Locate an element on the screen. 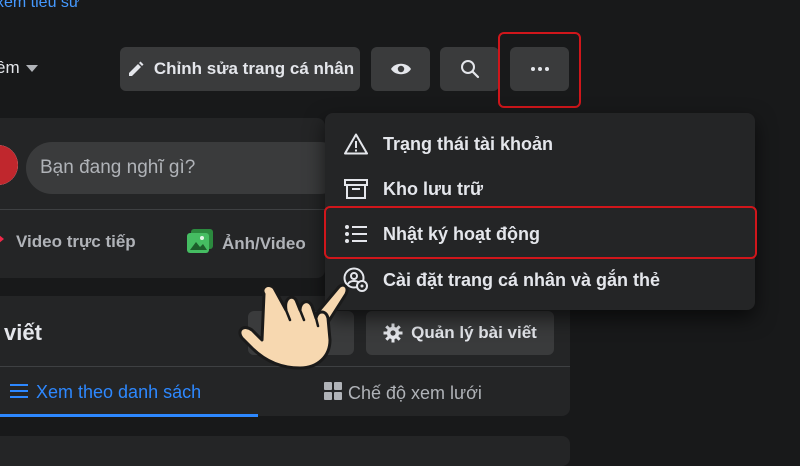 This screenshot has height=466, width=800. activity-log-highlight is located at coordinates (540, 232).